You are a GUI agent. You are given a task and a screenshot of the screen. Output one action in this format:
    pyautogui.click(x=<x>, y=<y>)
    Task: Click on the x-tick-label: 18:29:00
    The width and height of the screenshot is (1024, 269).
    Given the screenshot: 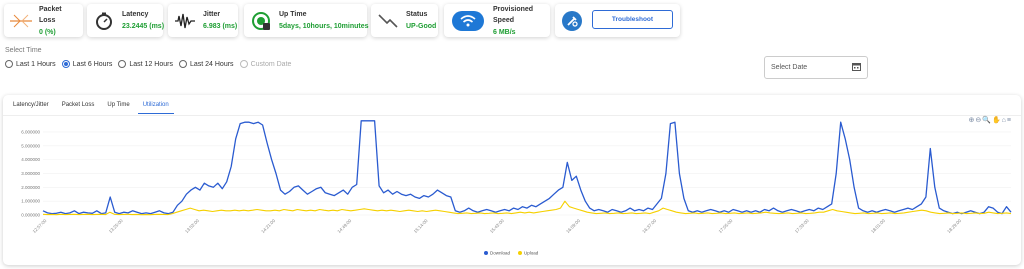 What is the action you would take?
    pyautogui.click(x=954, y=226)
    